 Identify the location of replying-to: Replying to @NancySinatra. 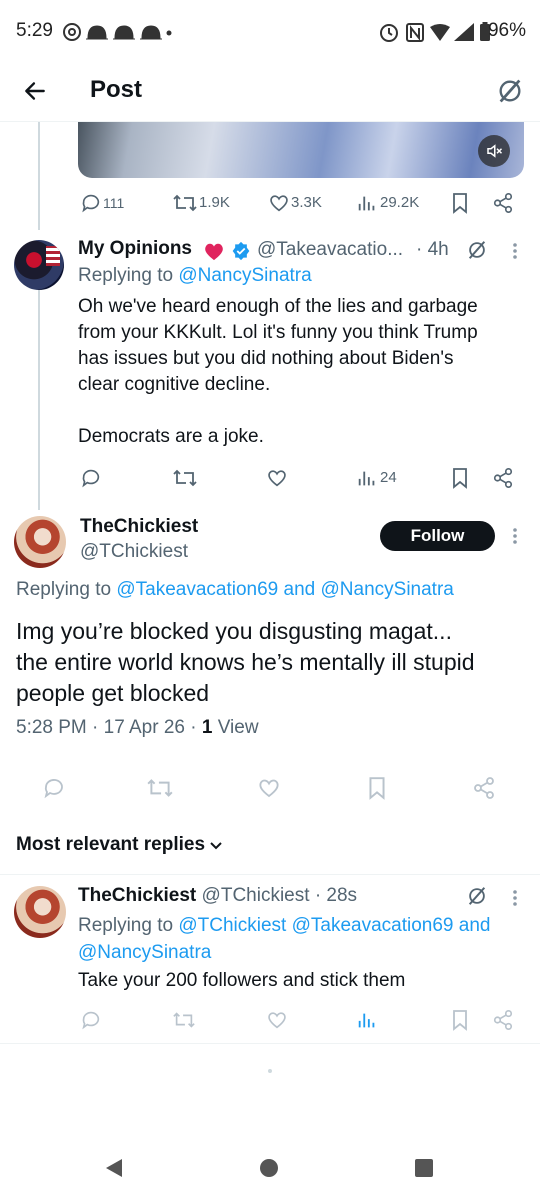
(195, 275).